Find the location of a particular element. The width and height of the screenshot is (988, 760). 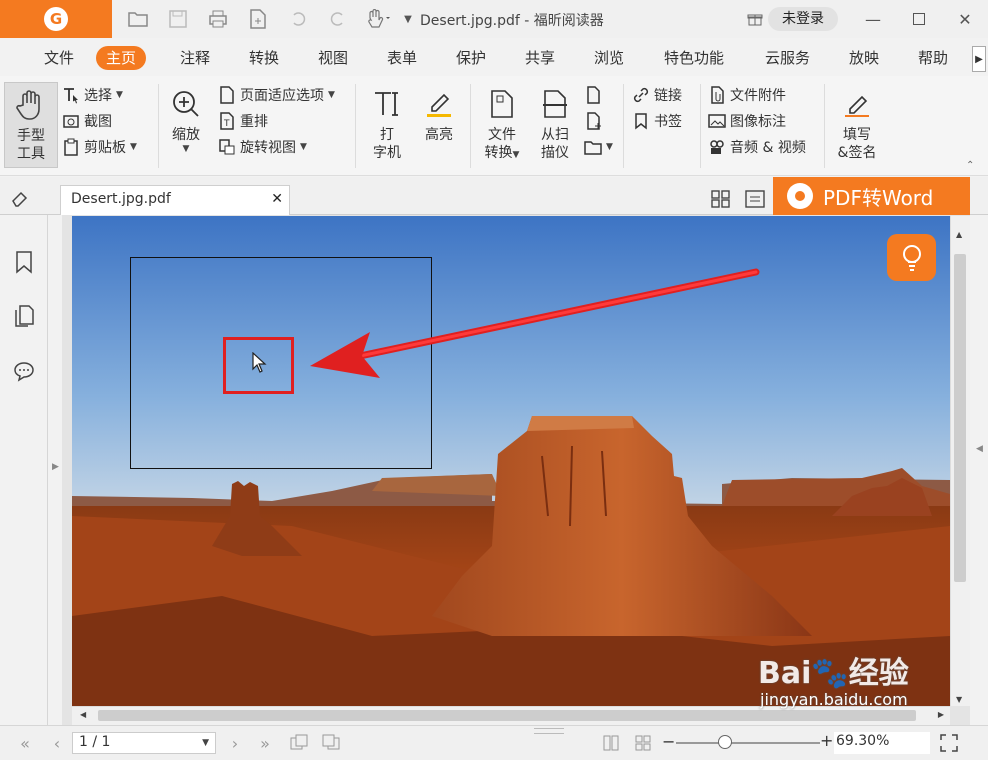

tab-share: 共享 is located at coordinates (540, 58).